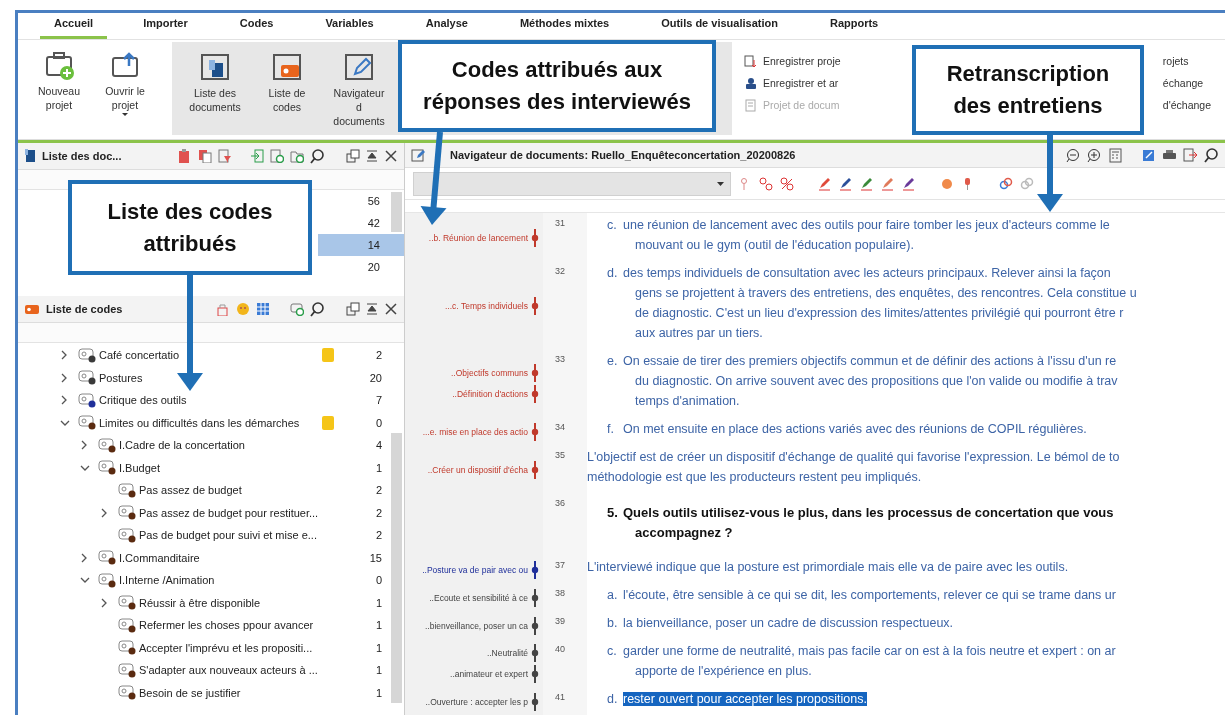  What do you see at coordinates (59, 89) in the screenshot?
I see `ribbon-button: Nouveau projet` at bounding box center [59, 89].